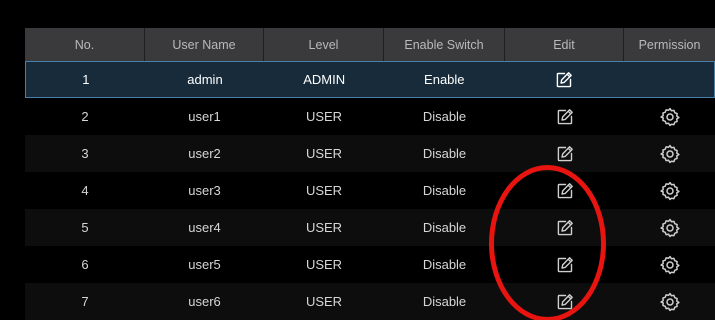 Image resolution: width=715 pixels, height=320 pixels. I want to click on cell-user-name: user4, so click(204, 227).